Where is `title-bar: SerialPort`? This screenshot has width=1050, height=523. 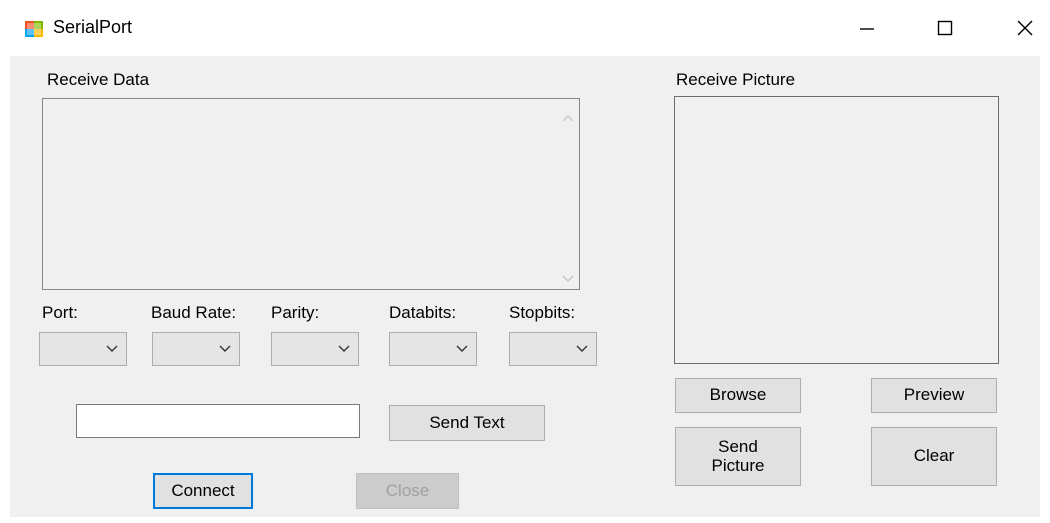
title-bar: SerialPort is located at coordinates (525, 28).